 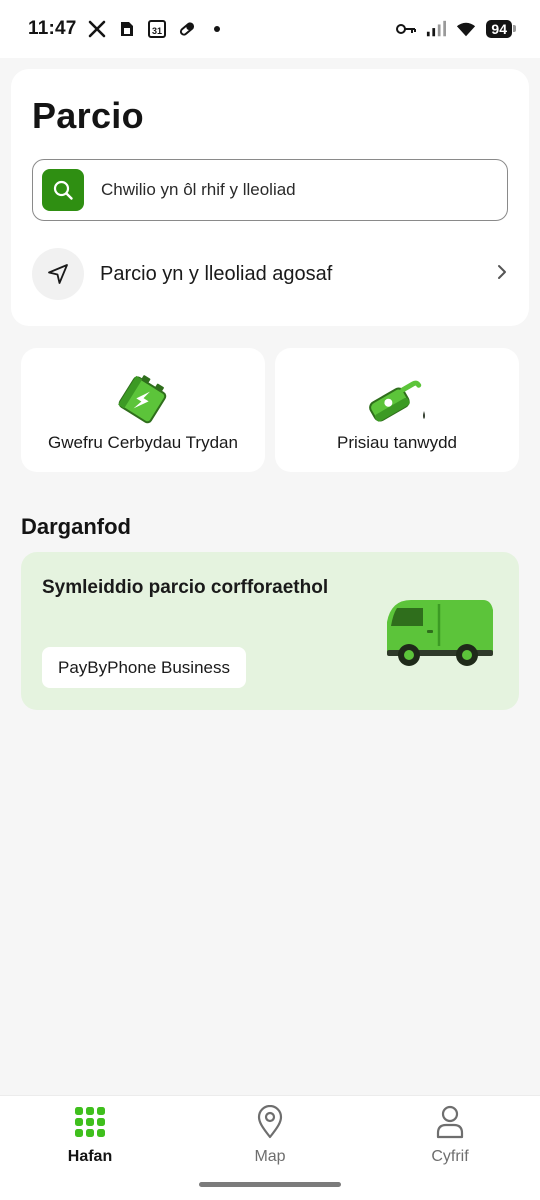 What do you see at coordinates (143, 442) in the screenshot?
I see `ev-charging-label: Gwefru Cerbydau Trydan` at bounding box center [143, 442].